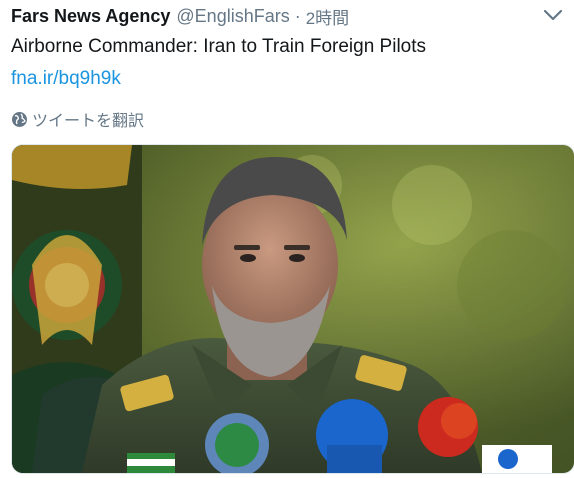  Describe the element at coordinates (19, 119) in the screenshot. I see `globe-icon` at that location.